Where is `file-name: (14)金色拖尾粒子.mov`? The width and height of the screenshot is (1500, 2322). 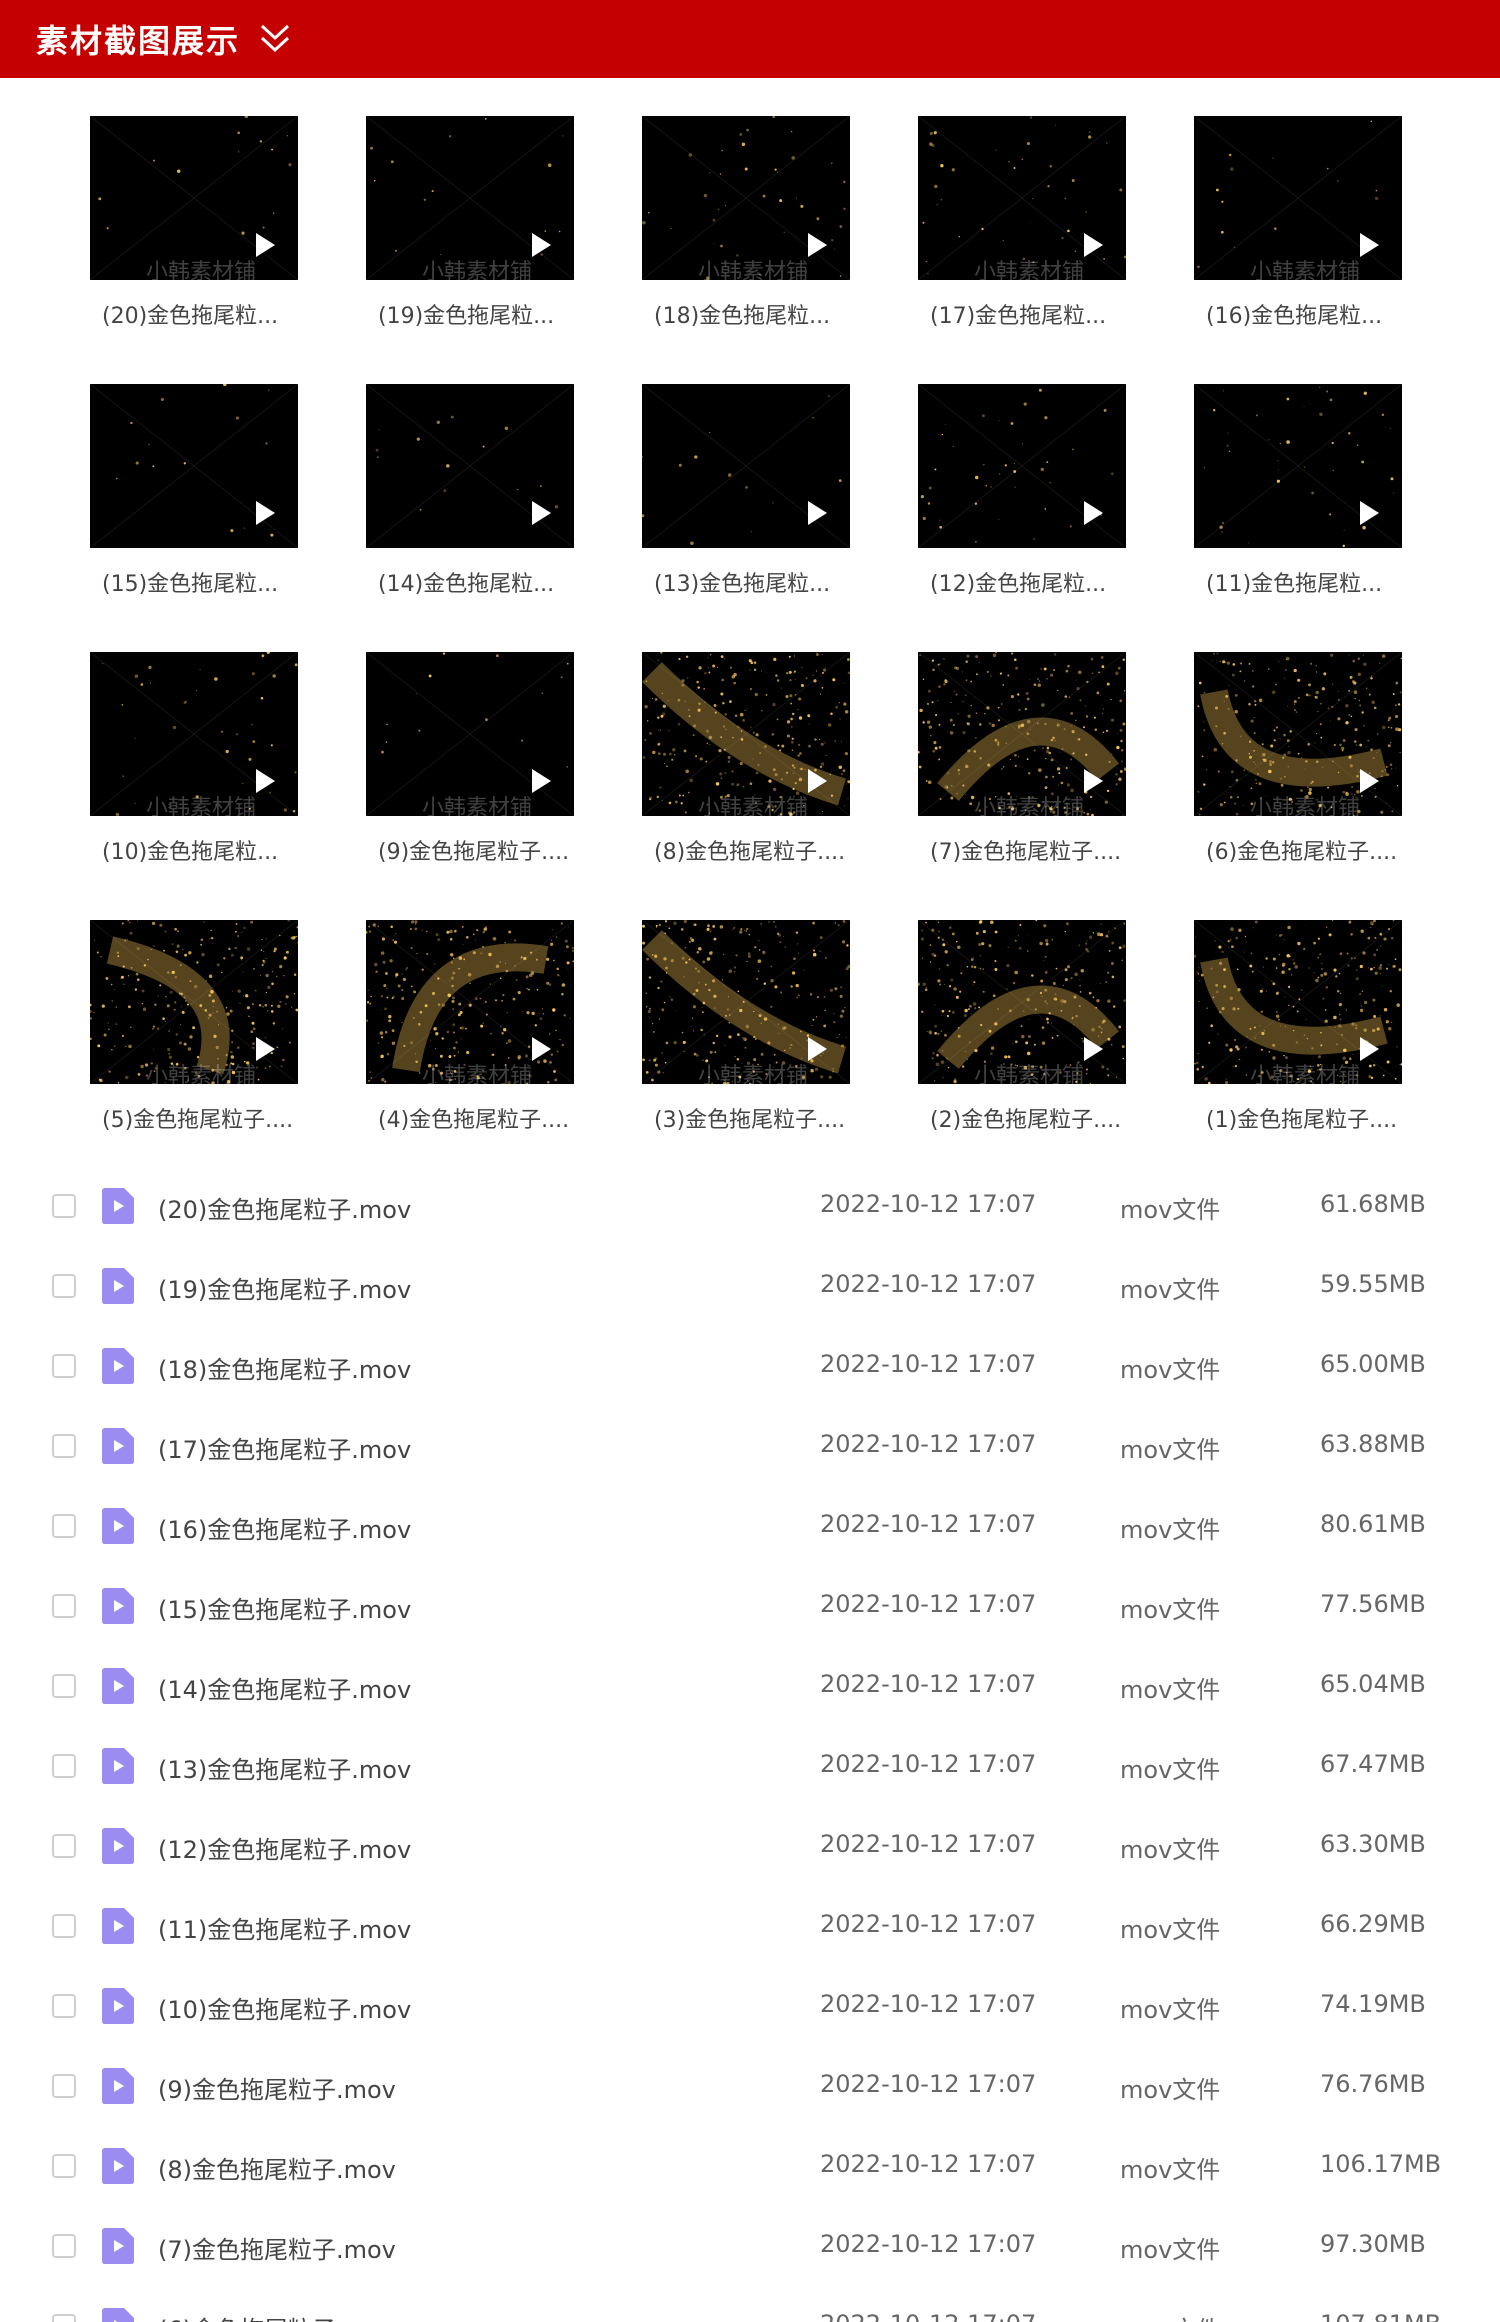 file-name: (14)金色拖尾粒子.mov is located at coordinates (284, 1687).